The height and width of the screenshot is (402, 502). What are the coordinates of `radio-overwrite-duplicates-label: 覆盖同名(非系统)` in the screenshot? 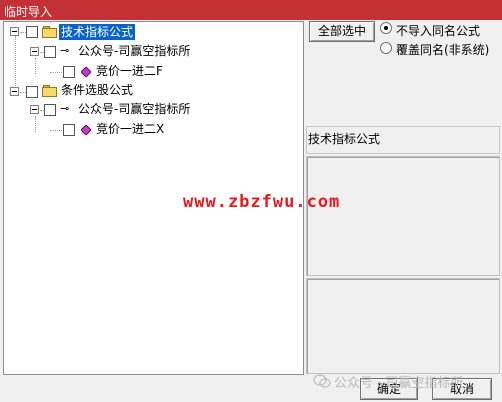 It's located at (442, 49).